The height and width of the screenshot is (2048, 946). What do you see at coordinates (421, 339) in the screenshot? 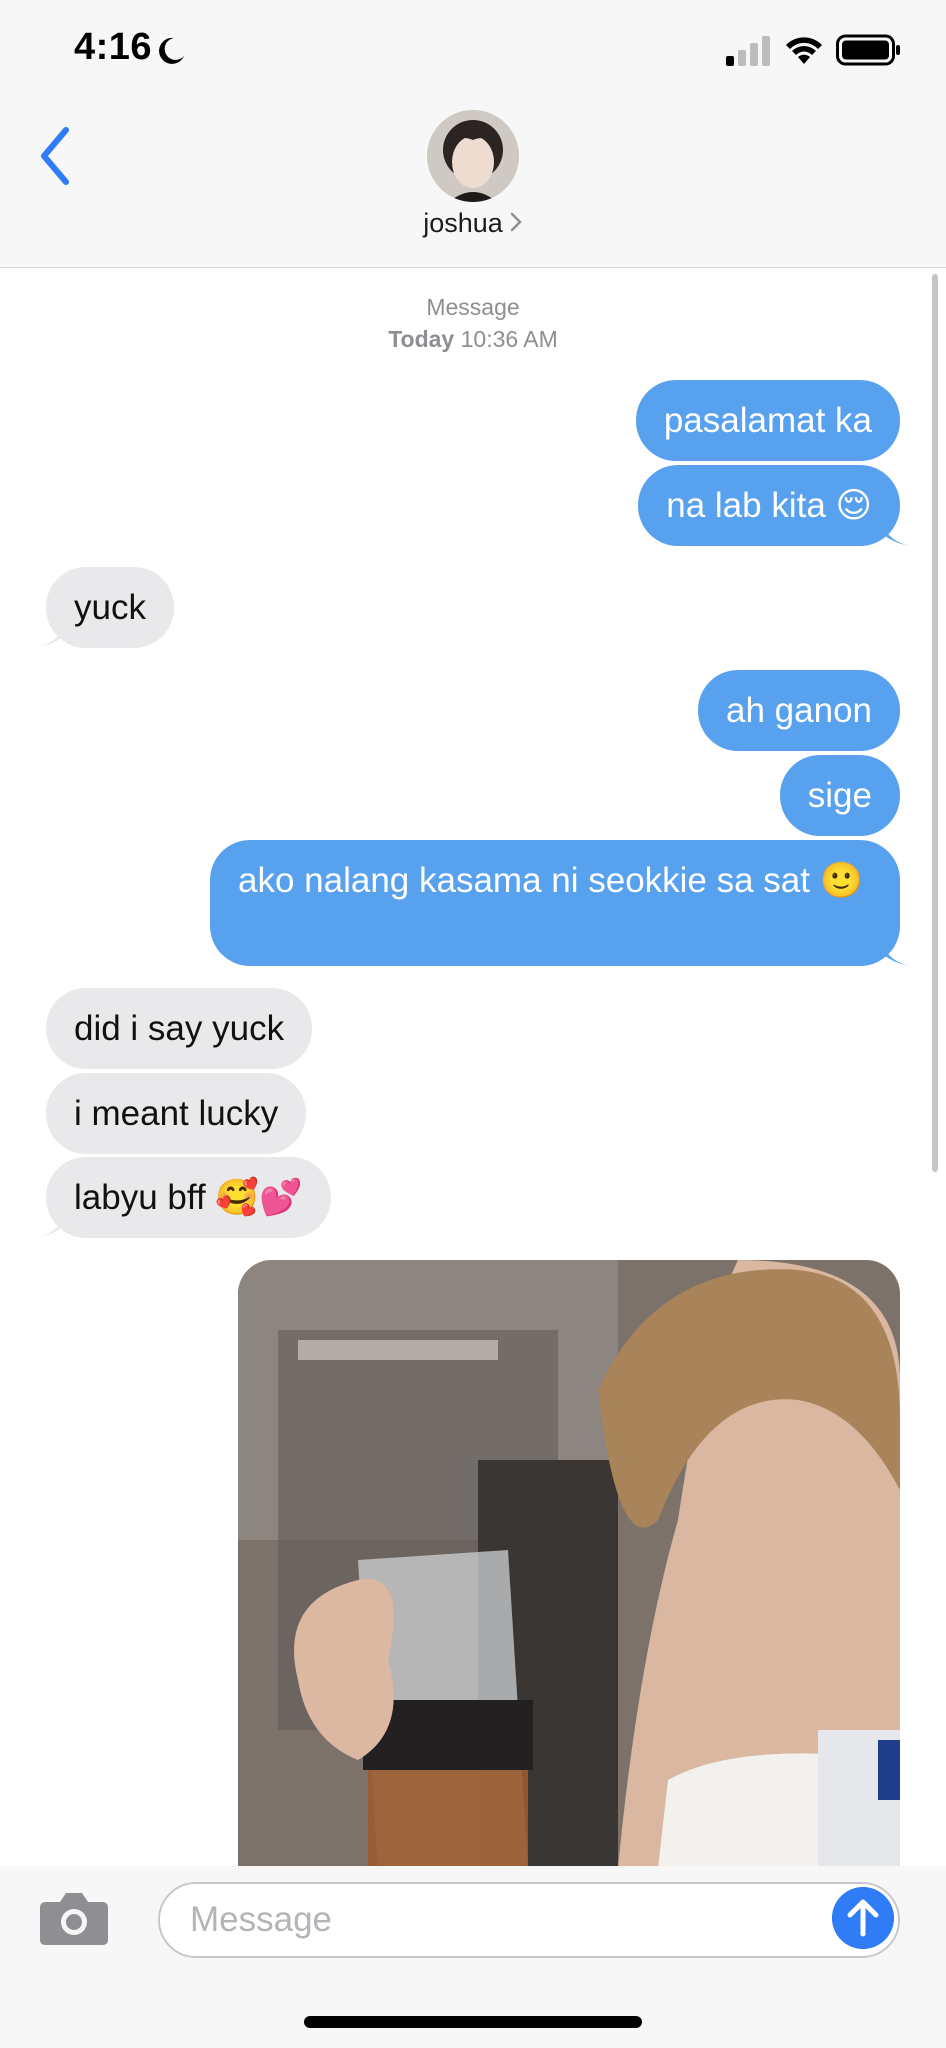
I see `timestamp-day: Today` at bounding box center [421, 339].